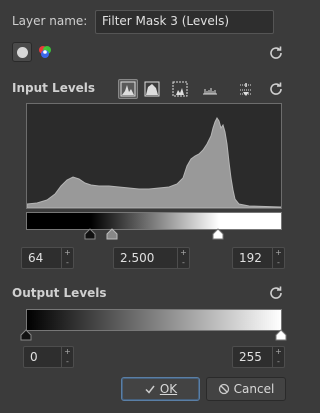  I want to click on log-histogram-button, so click(152, 89).